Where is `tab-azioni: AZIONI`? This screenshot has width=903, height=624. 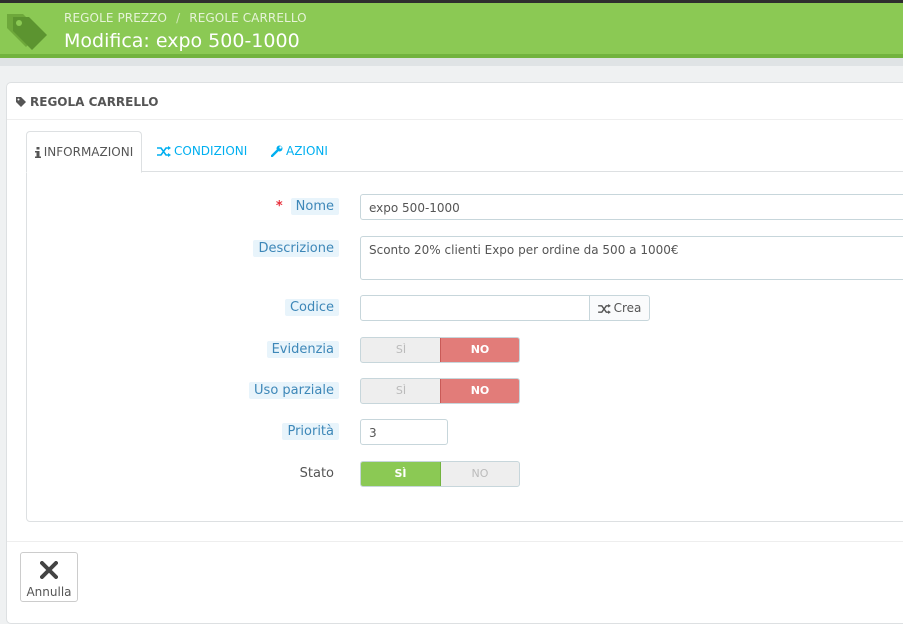
tab-azioni: AZIONI is located at coordinates (299, 151).